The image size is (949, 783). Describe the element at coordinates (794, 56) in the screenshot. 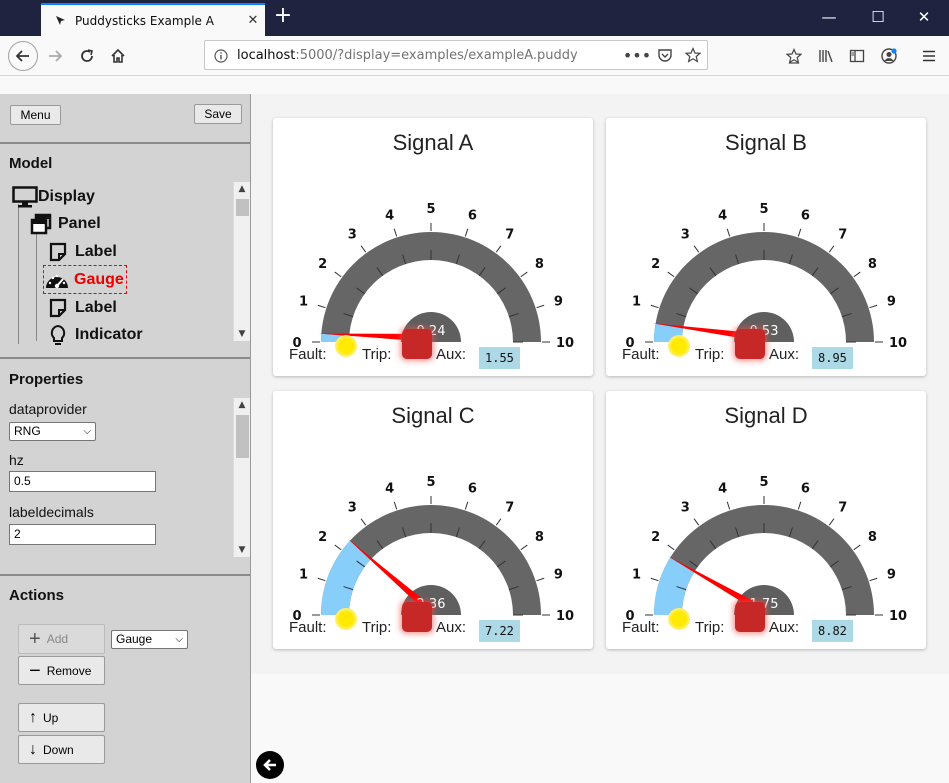

I see `bookmarks-star-icon` at that location.